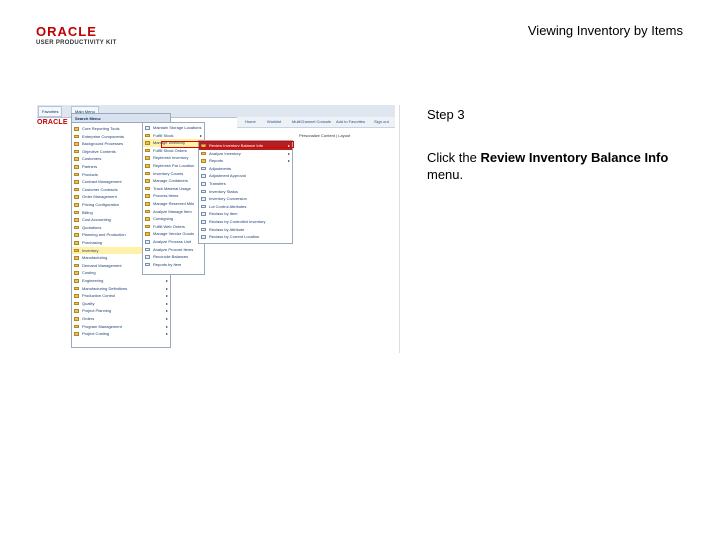  What do you see at coordinates (245, 161) in the screenshot?
I see `menu3-item: Reports ▸` at bounding box center [245, 161].